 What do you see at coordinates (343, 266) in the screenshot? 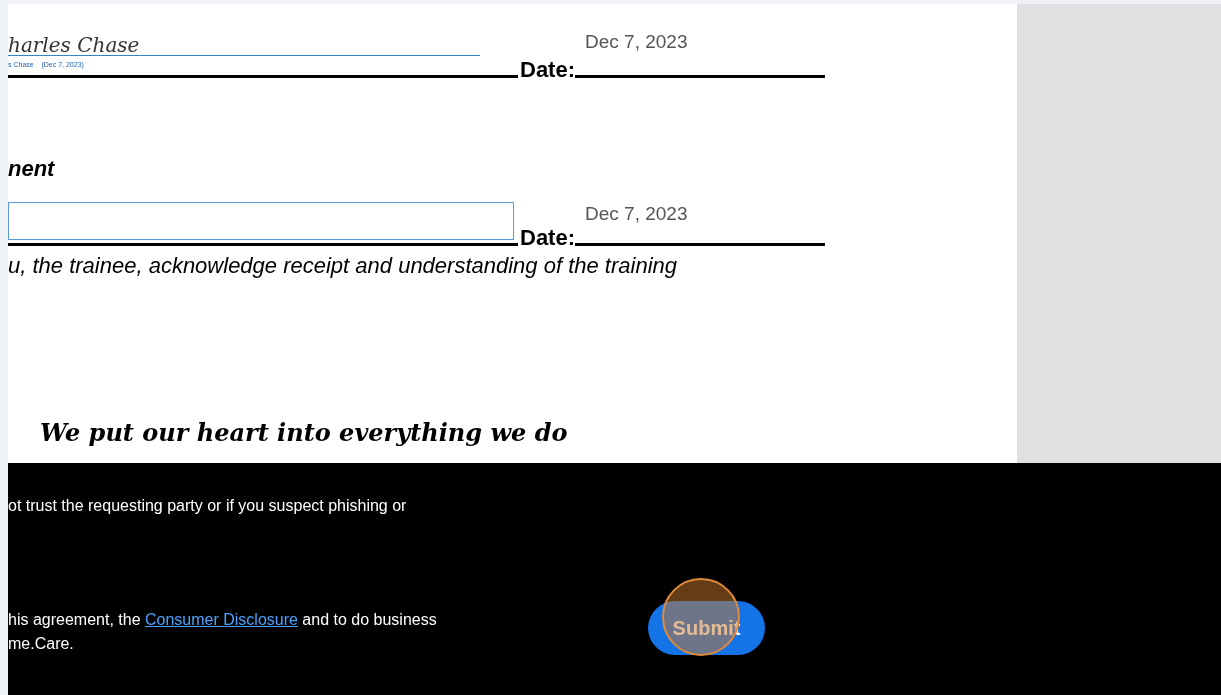
I see `acknowledgement-text: u, the trainee, acknowledge receipt and understanding of the training` at bounding box center [343, 266].